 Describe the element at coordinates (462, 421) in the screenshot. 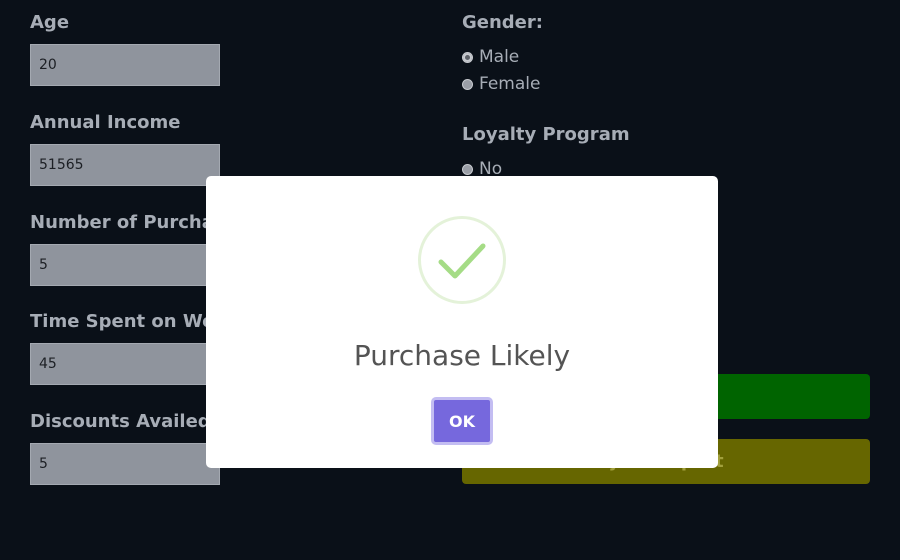

I see `ok-button: OK` at that location.